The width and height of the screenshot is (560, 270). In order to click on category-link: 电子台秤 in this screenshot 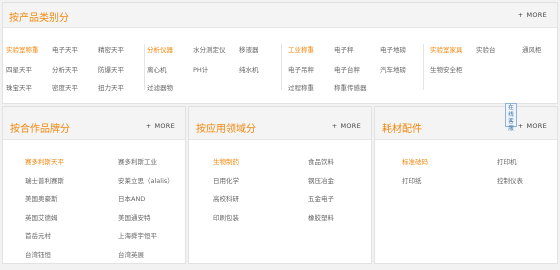, I will do `click(347, 69)`.